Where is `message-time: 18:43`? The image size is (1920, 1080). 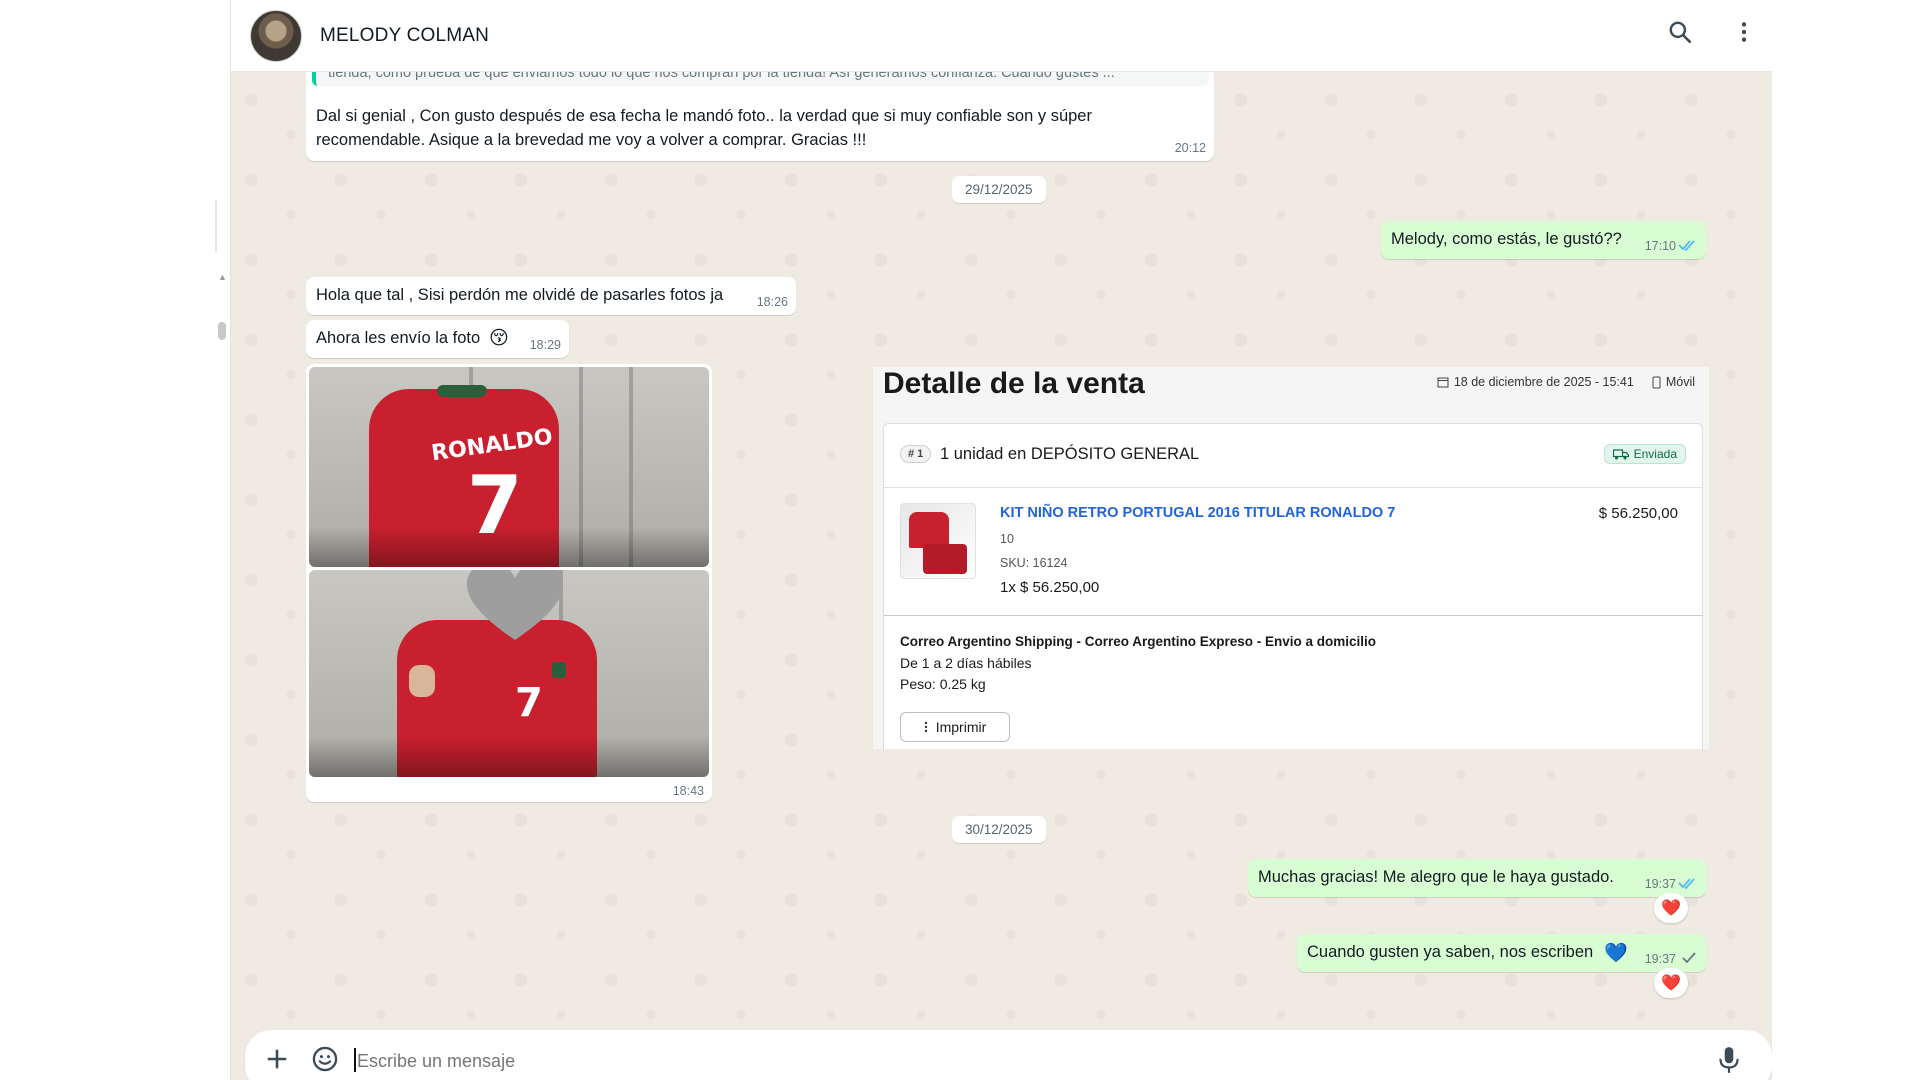 message-time: 18:43 is located at coordinates (688, 791).